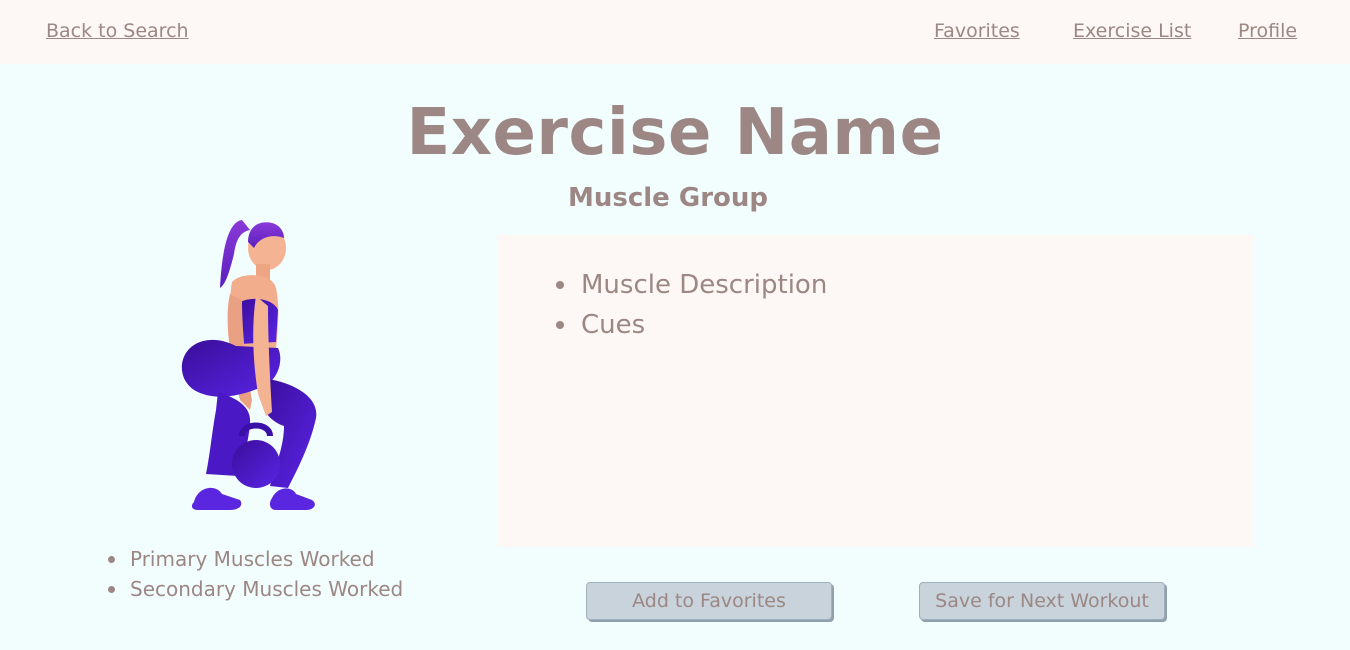  Describe the element at coordinates (117, 31) in the screenshot. I see `back-to-search-link: Back to Search` at that location.